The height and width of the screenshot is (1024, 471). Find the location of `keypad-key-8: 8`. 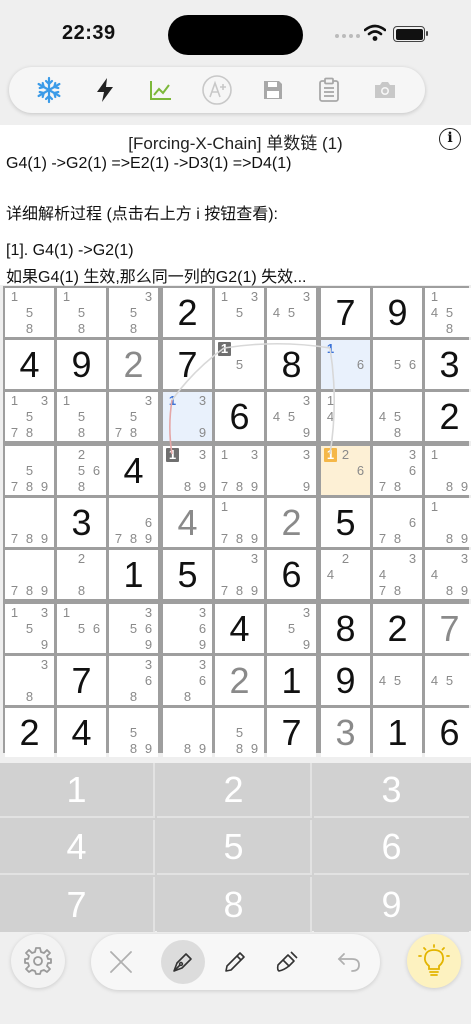

keypad-key-8: 8 is located at coordinates (234, 904).